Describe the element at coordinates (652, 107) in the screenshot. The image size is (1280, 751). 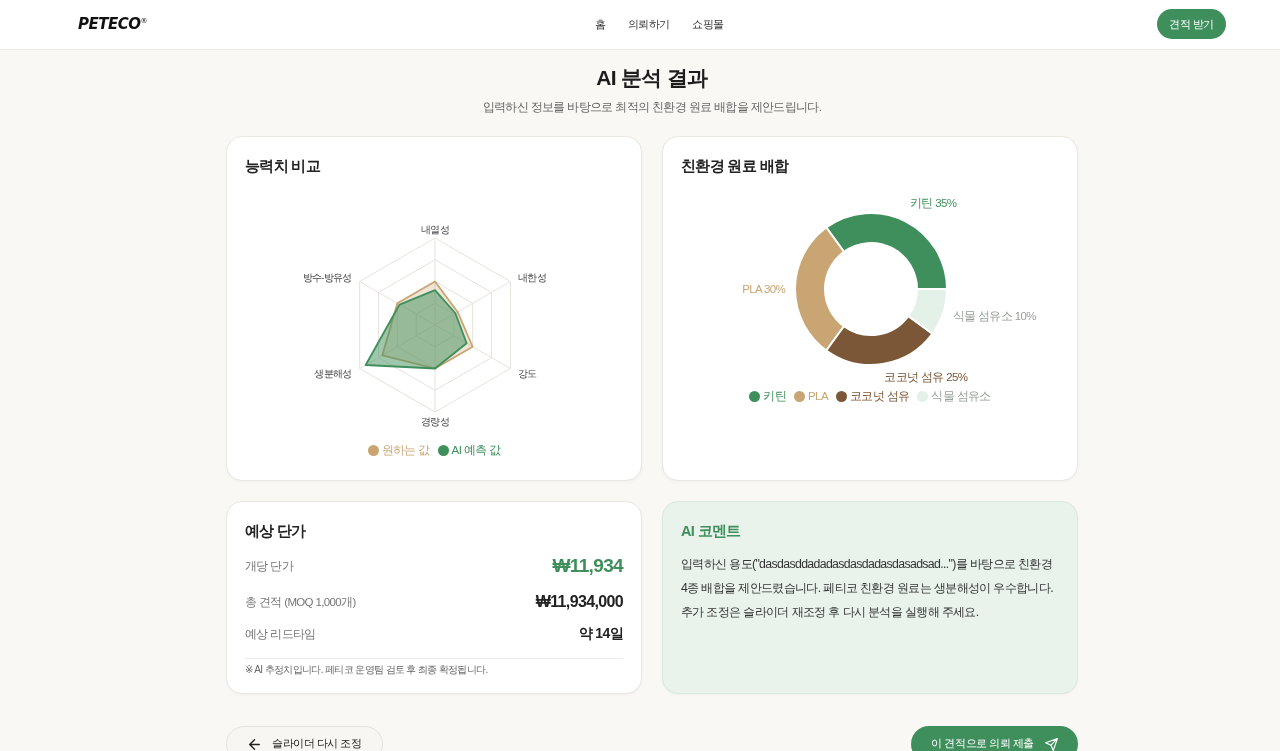
I see `page-subtitle: 입력하신 정보를 바탕으로 최적의 친환경 원료 배합을 제안드립니다.` at that location.